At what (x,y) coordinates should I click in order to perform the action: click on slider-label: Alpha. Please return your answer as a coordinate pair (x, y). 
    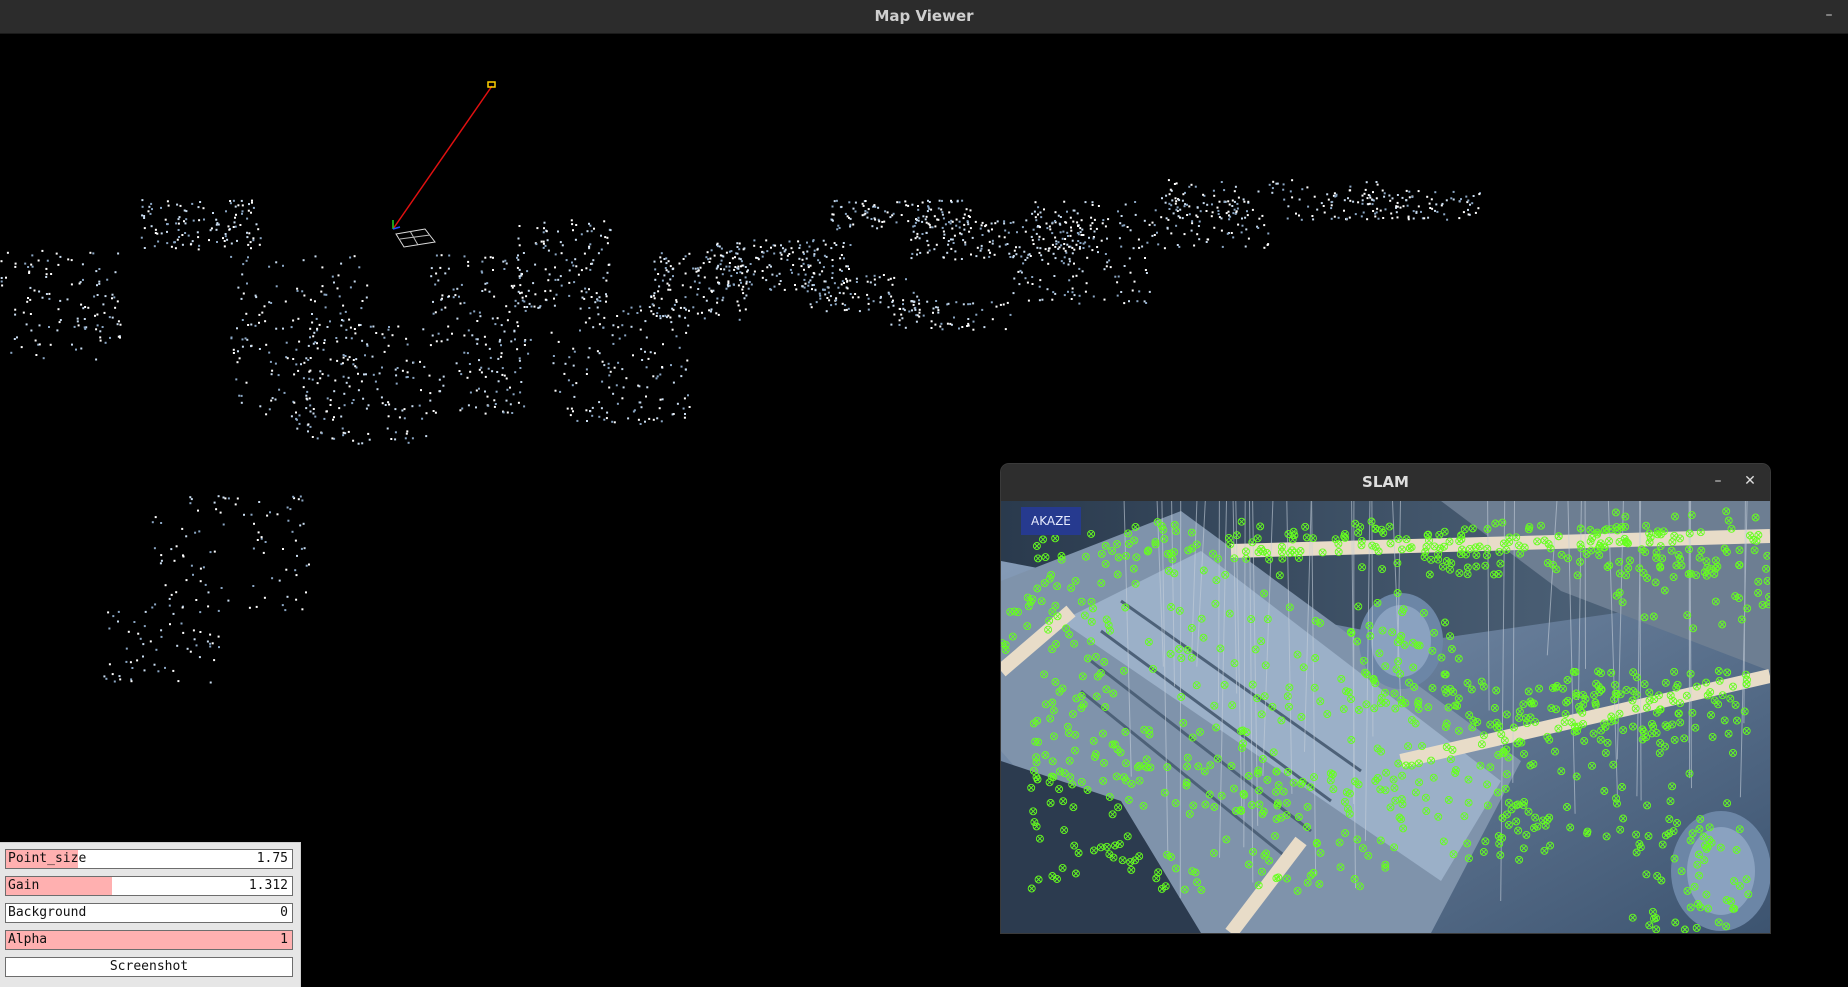
    Looking at the image, I should click on (27, 940).